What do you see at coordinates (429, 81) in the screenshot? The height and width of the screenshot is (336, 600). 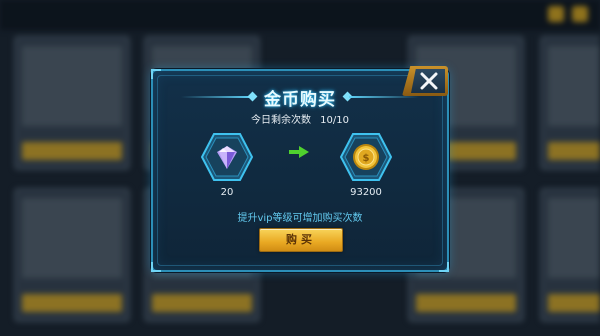 I see `close-icon` at bounding box center [429, 81].